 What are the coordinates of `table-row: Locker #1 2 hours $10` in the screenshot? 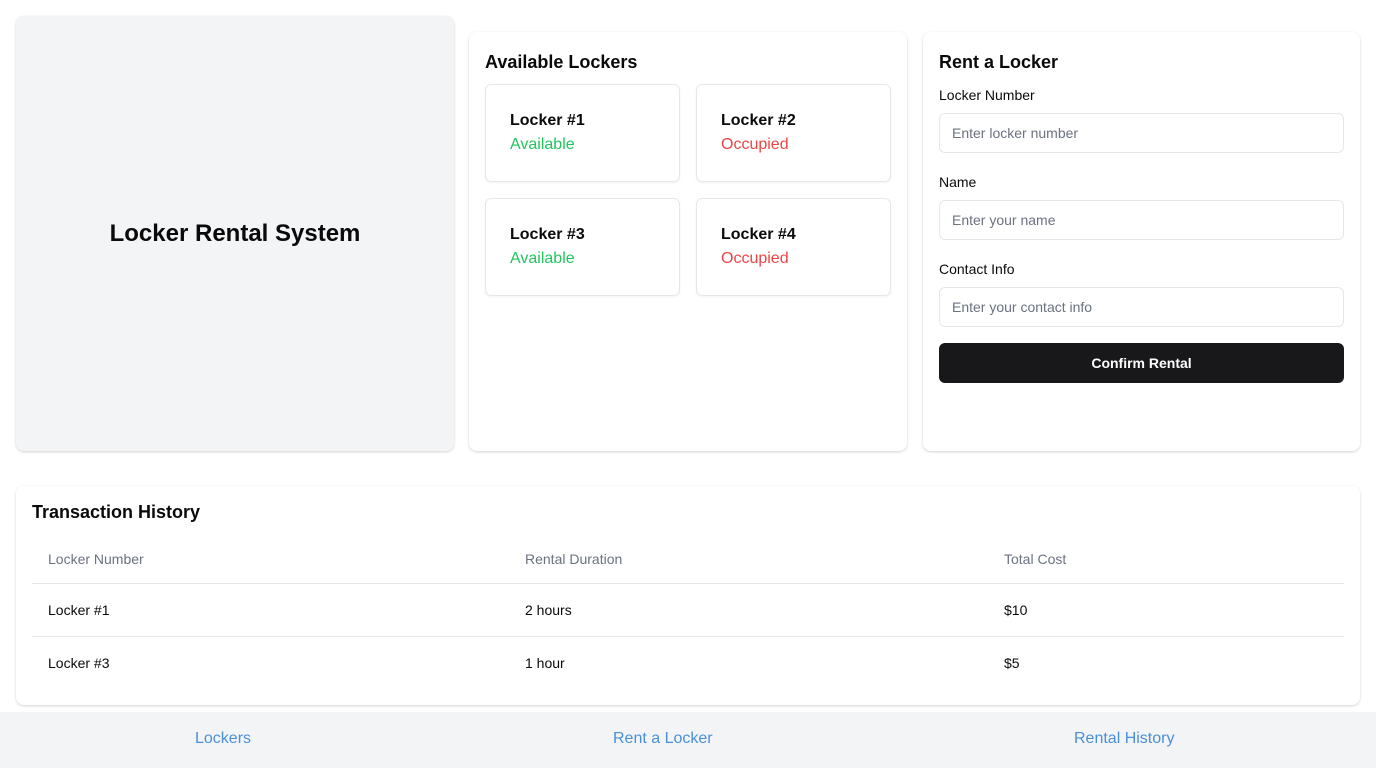 It's located at (688, 609).